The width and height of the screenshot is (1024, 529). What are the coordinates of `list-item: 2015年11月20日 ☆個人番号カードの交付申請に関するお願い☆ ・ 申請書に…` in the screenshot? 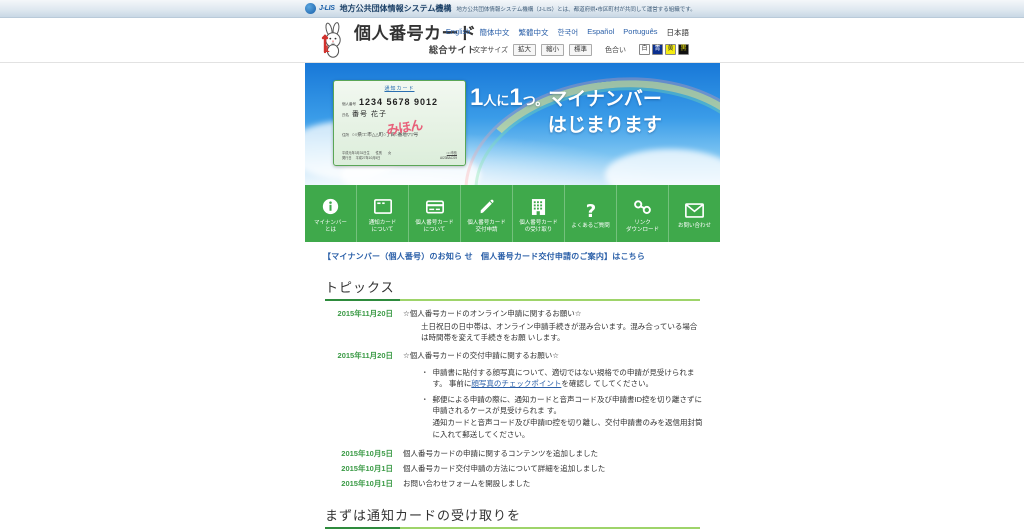 It's located at (514, 397).